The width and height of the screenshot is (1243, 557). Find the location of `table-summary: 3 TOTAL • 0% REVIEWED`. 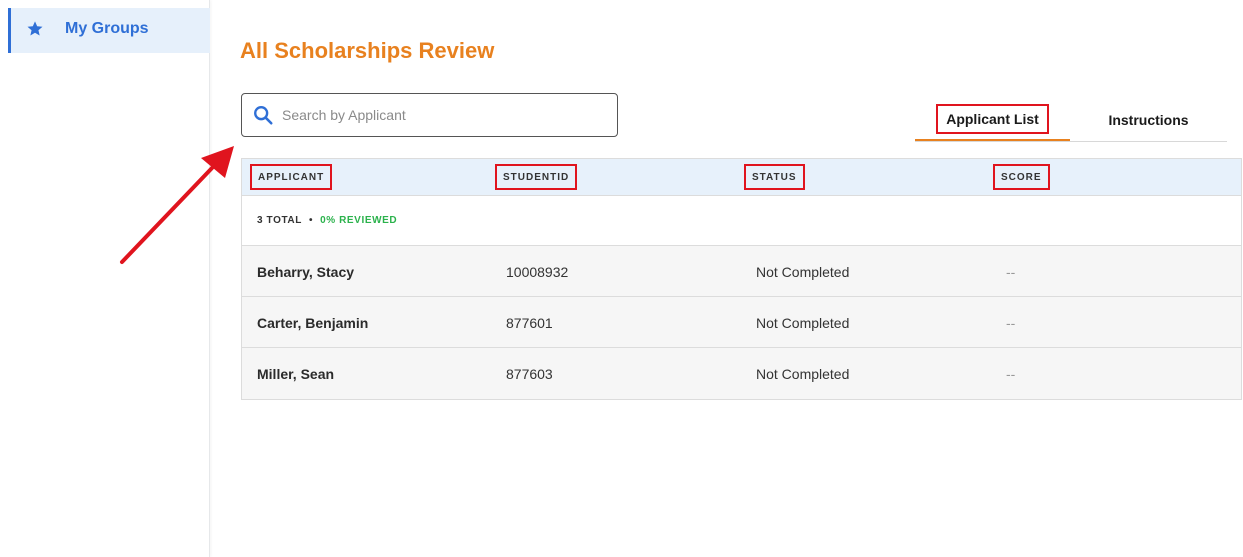

table-summary: 3 TOTAL • 0% REVIEWED is located at coordinates (741, 221).